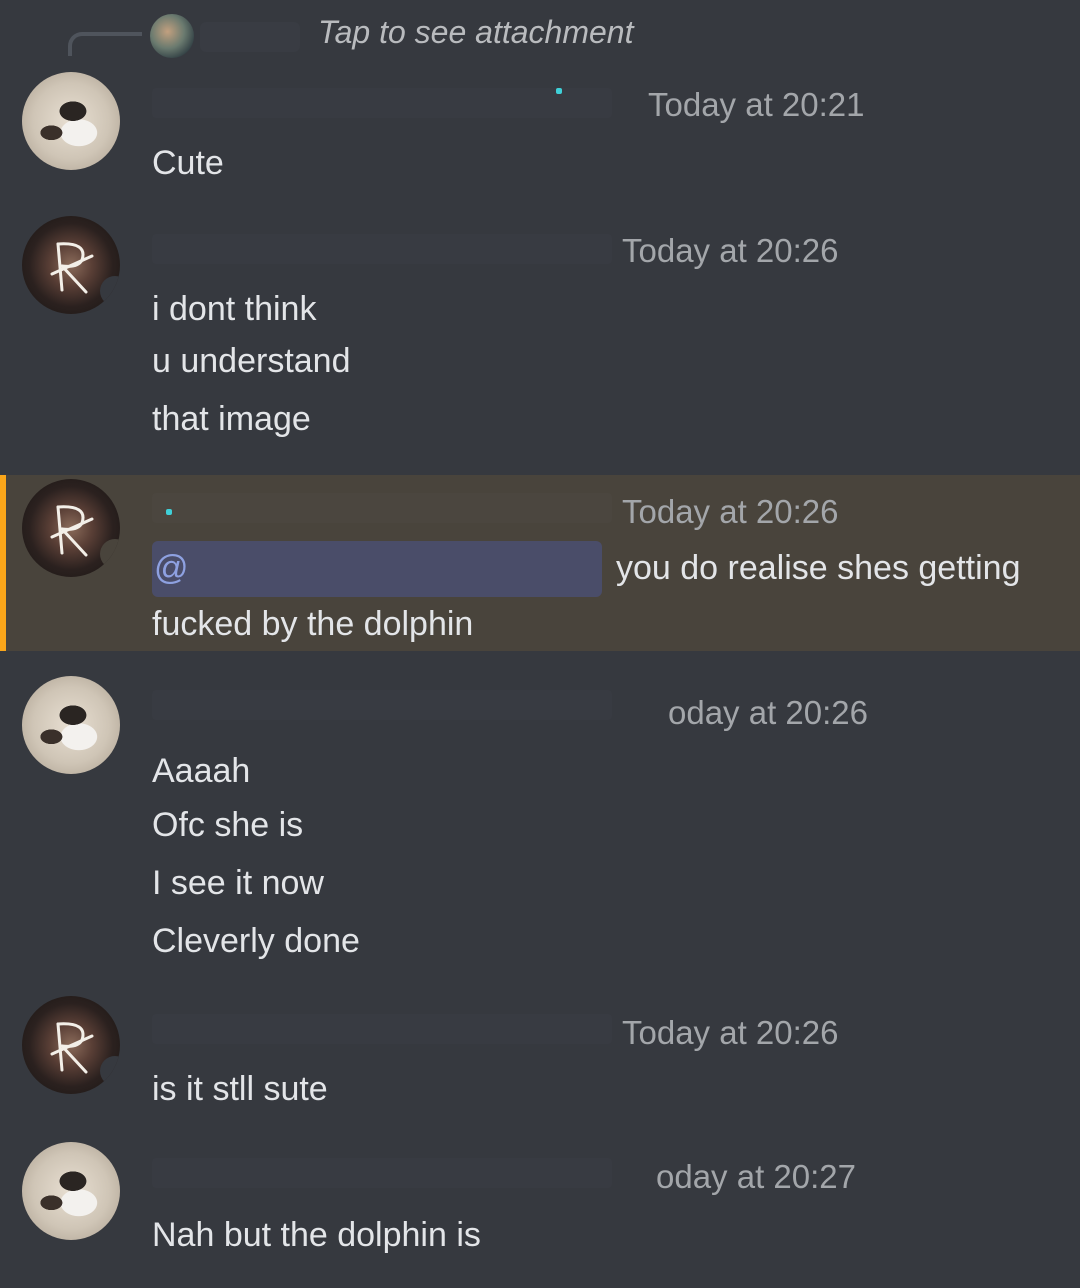  I want to click on reply-attachment-link: Tap to see attachment, so click(475, 32).